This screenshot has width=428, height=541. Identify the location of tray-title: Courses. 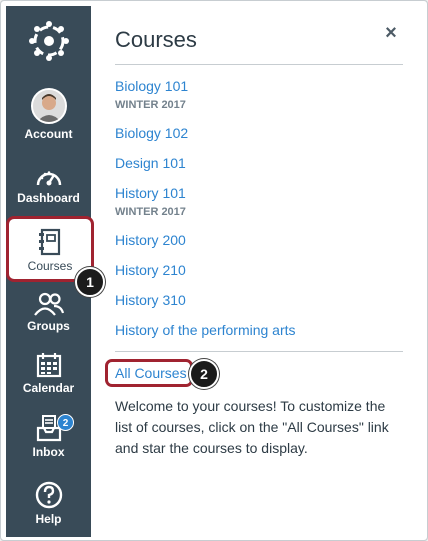
(156, 39).